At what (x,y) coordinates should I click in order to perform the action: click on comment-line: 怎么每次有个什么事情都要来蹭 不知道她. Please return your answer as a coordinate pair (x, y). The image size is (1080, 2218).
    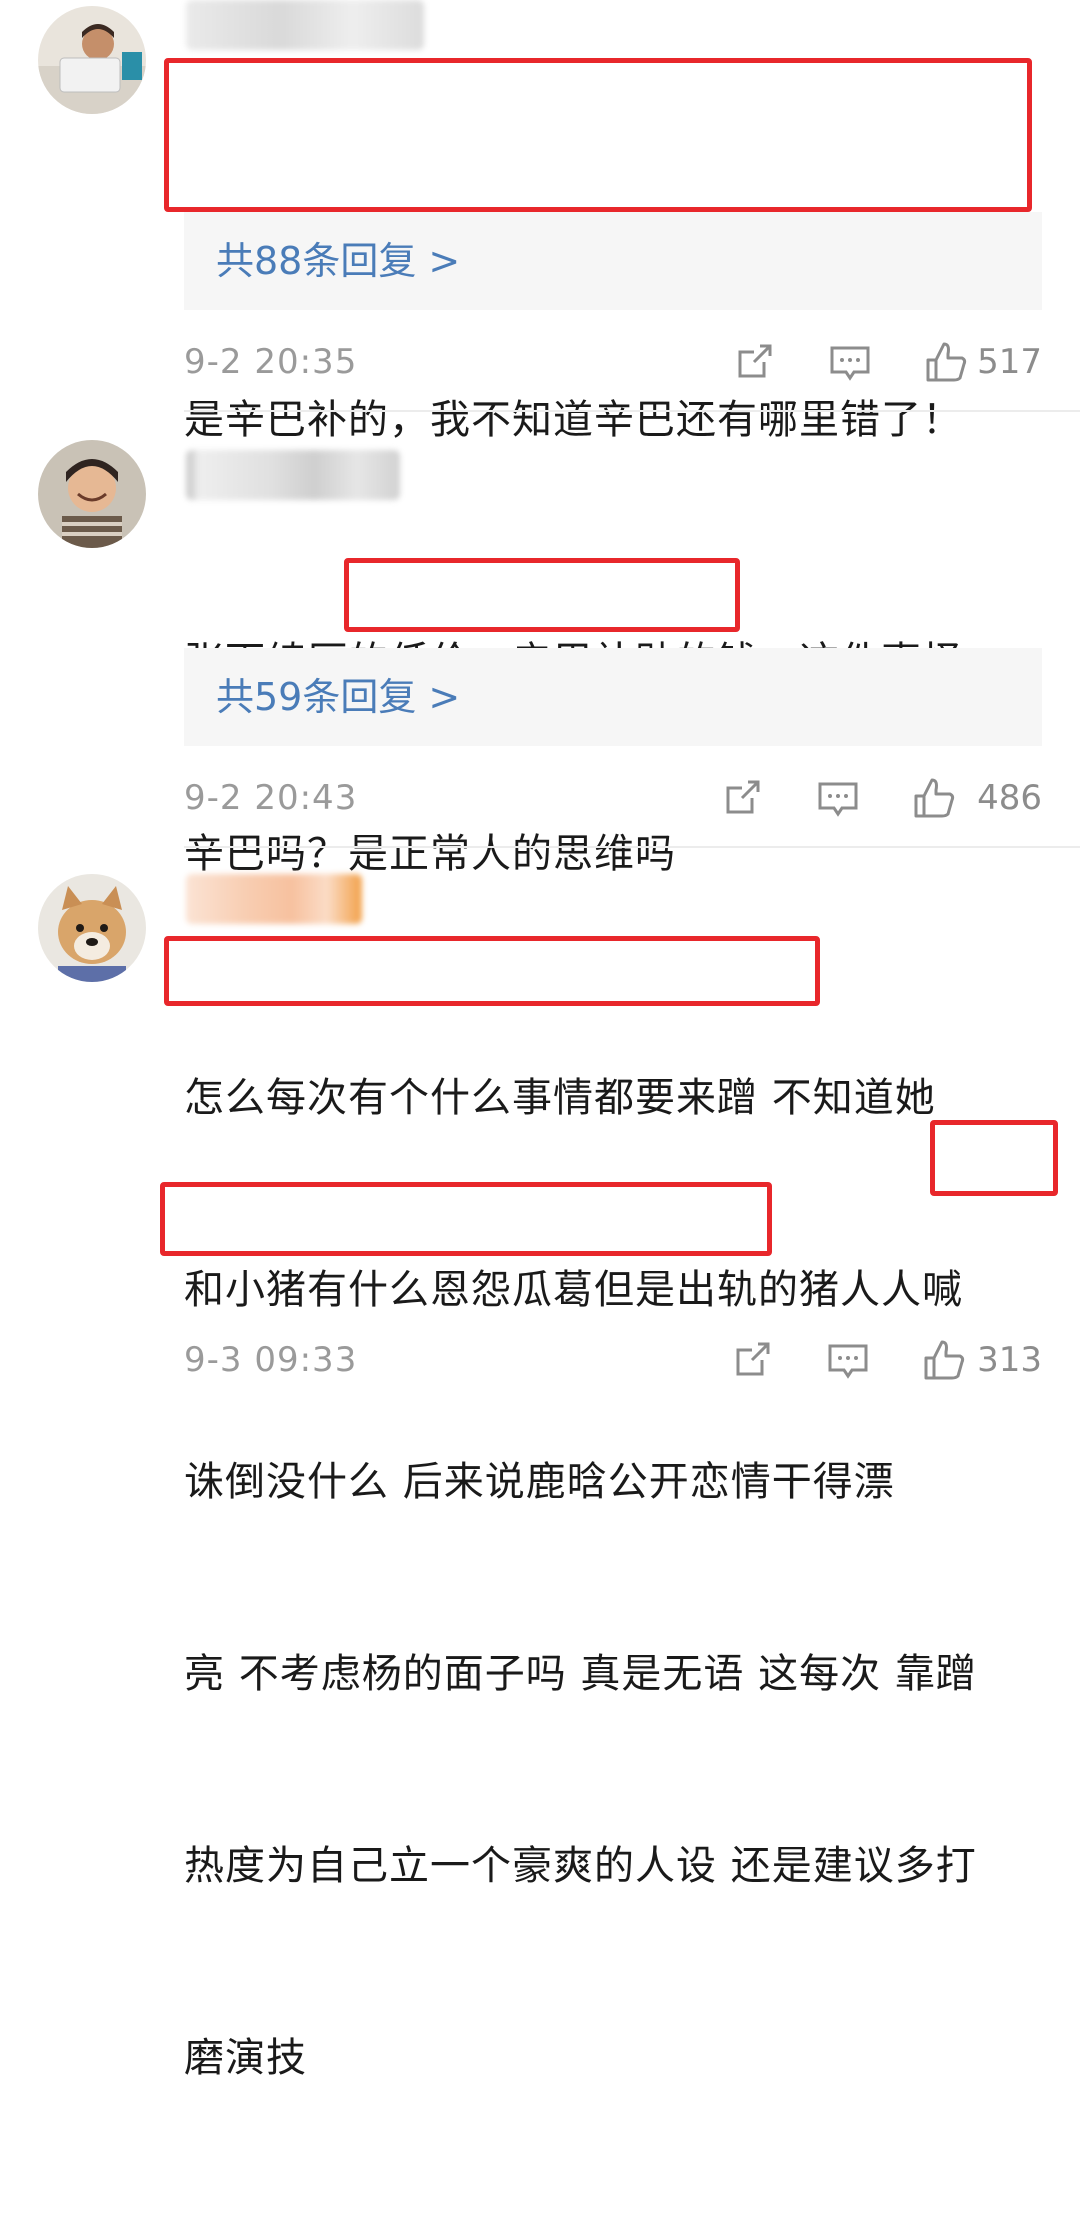
    Looking at the image, I should click on (560, 1098).